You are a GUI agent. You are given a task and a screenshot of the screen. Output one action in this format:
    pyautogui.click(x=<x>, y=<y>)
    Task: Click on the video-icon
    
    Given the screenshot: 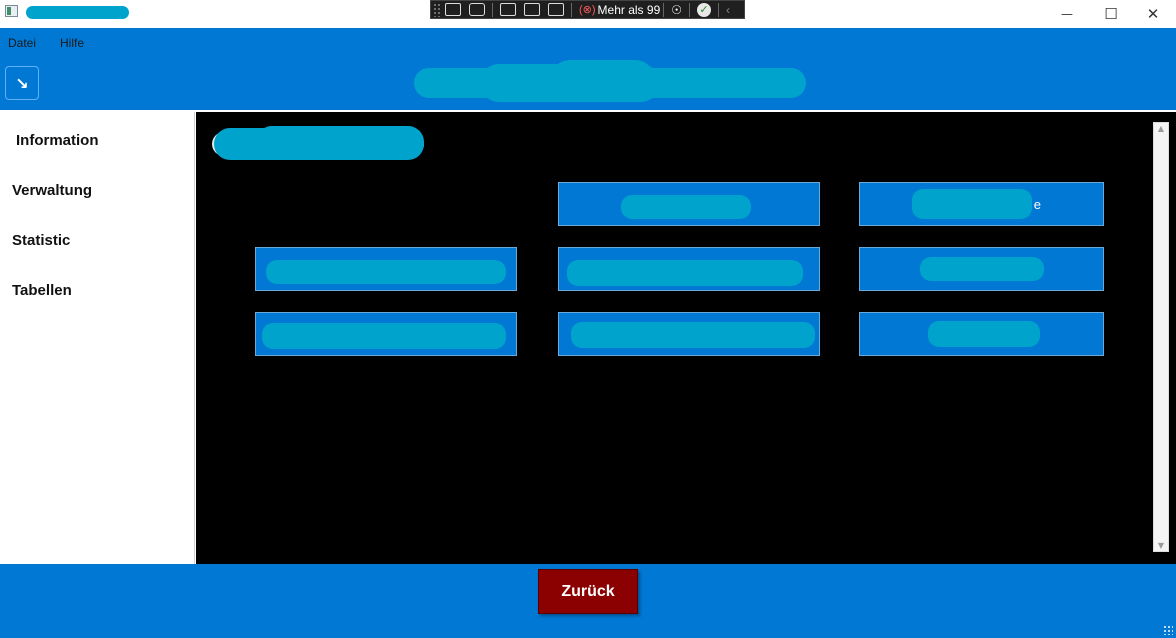 What is the action you would take?
    pyautogui.click(x=477, y=9)
    